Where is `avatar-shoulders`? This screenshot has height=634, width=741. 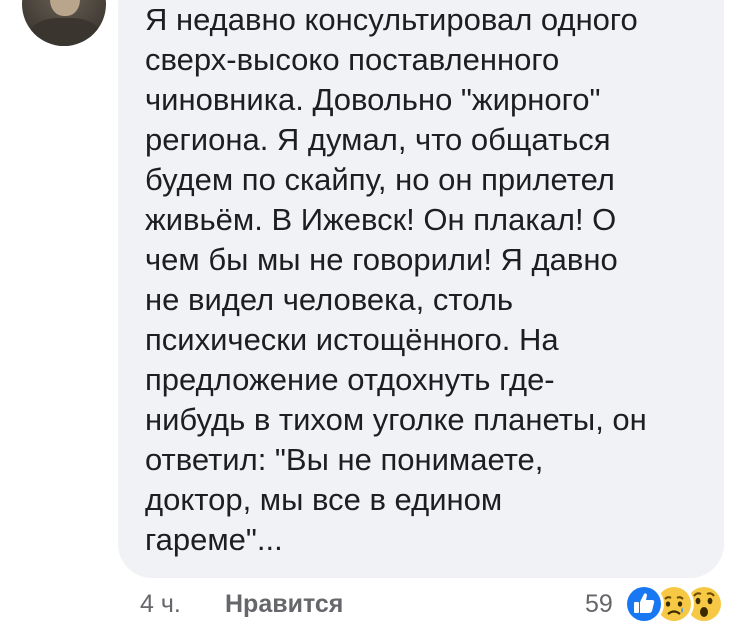
avatar-shoulders is located at coordinates (65, 32).